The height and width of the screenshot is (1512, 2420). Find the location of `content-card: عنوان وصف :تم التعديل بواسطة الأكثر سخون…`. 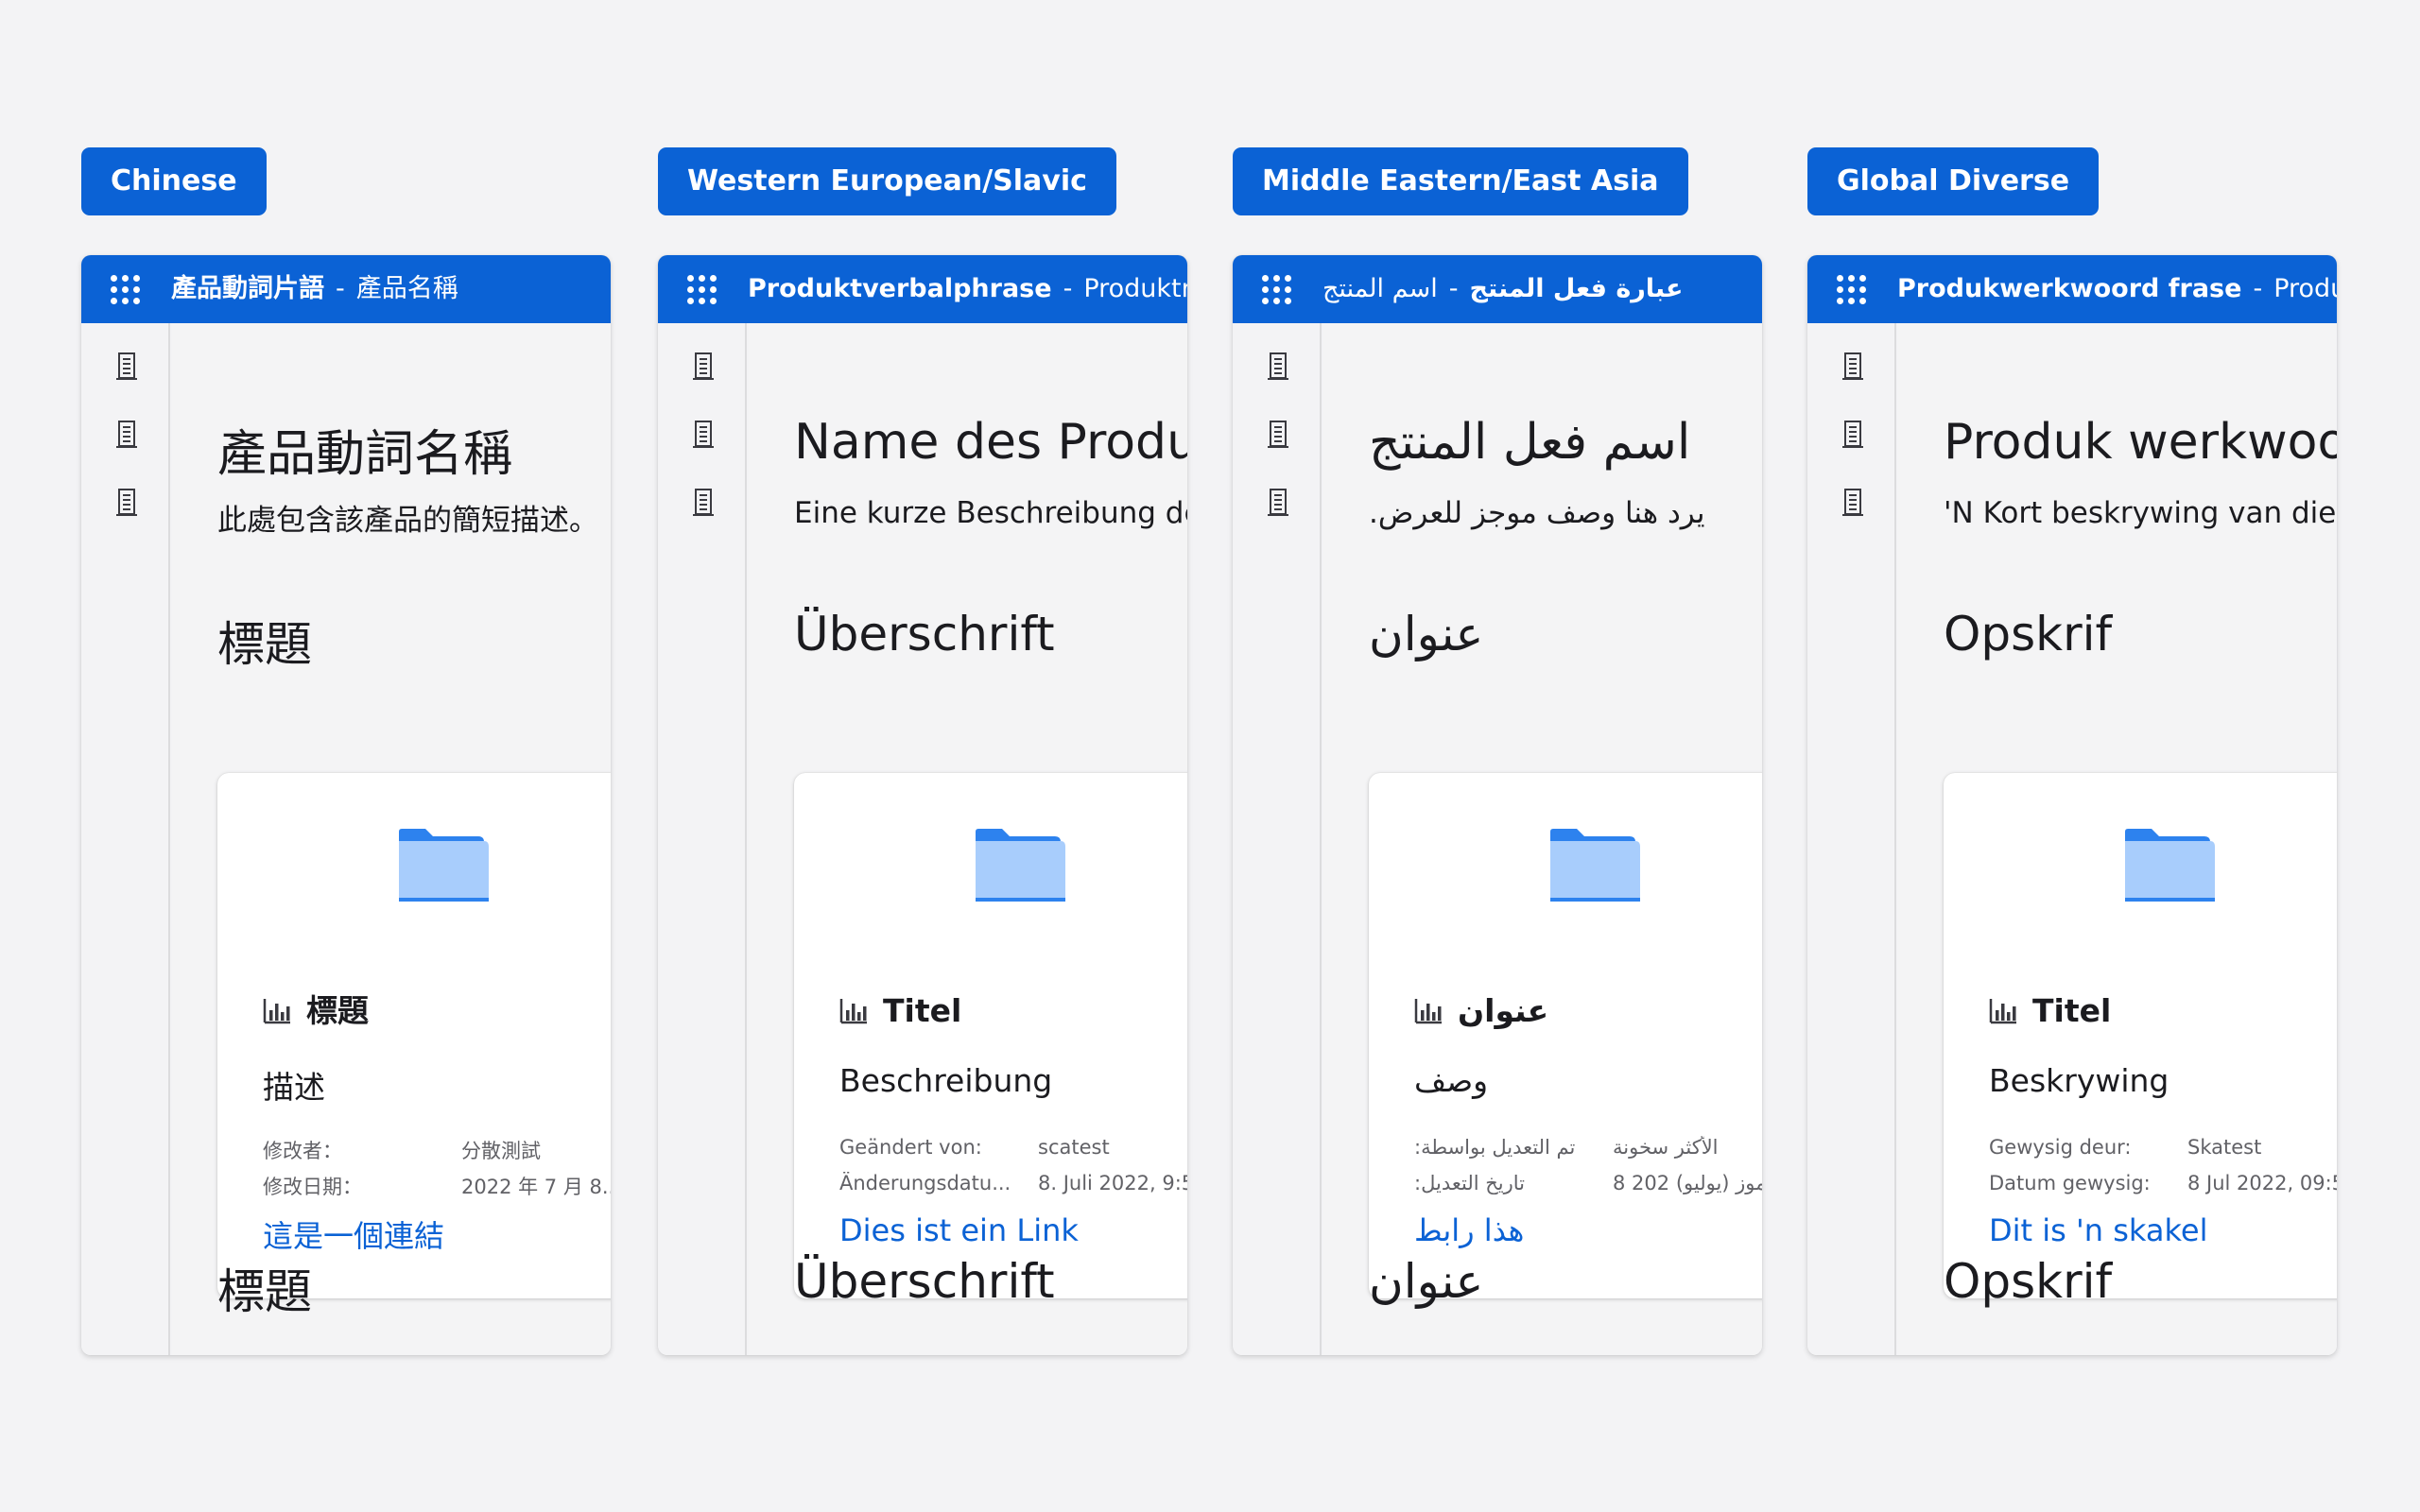

content-card: عنوان وصف :تم التعديل بواسطة الأكثر سخون… is located at coordinates (1566, 1035).